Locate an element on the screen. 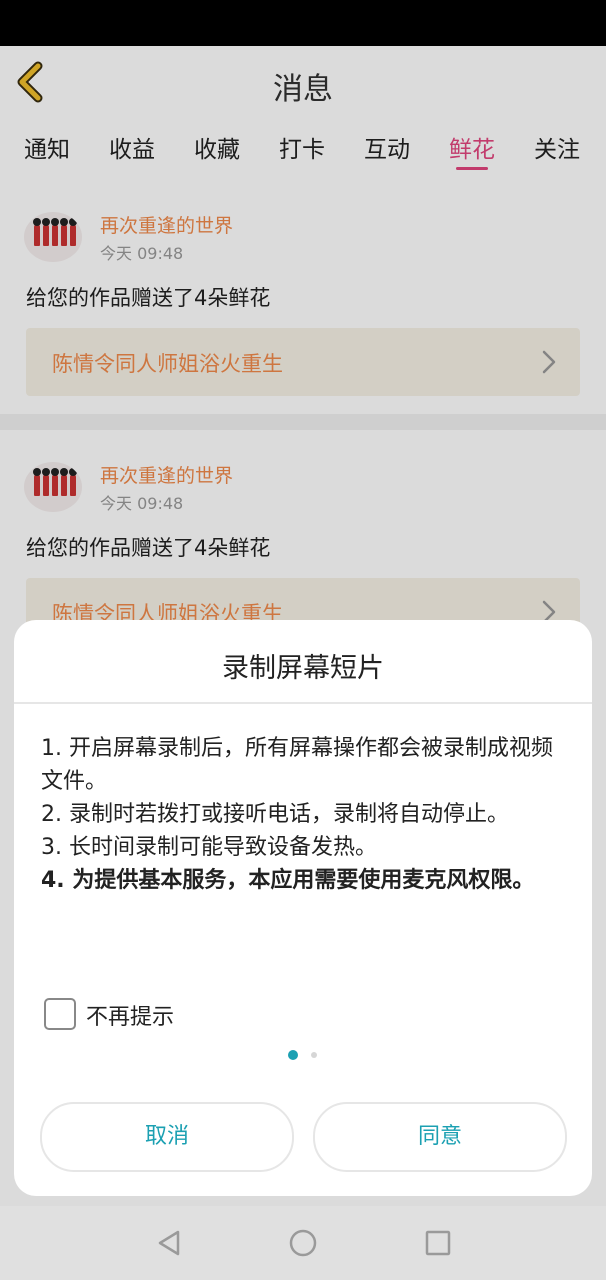 The image size is (606, 1280). dont-show-again-checkbox is located at coordinates (60, 1014).